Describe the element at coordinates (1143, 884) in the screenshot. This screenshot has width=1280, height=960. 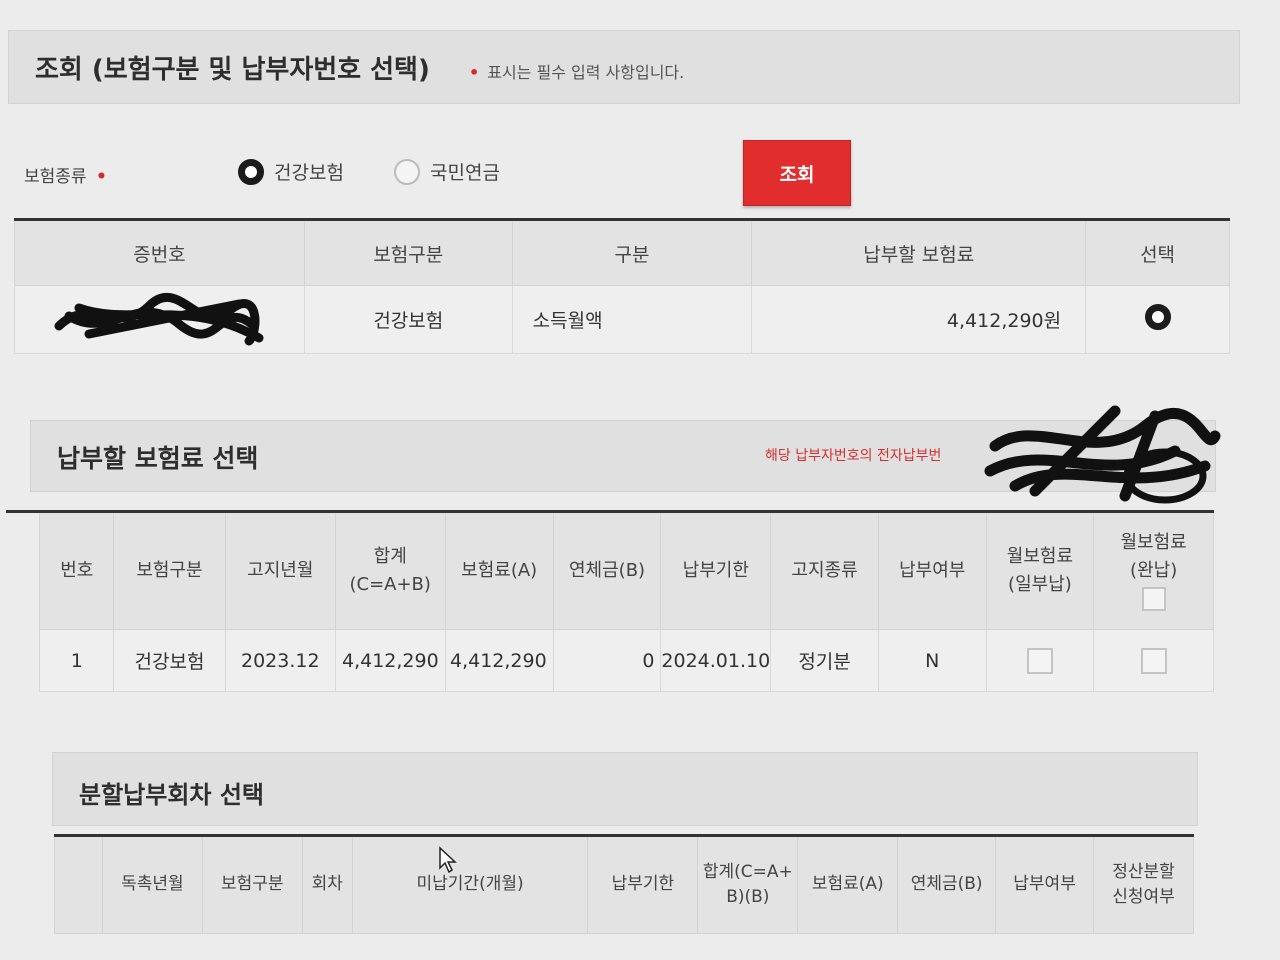
I see `col-header-settlement-installment: 정산분할 신청여부` at that location.